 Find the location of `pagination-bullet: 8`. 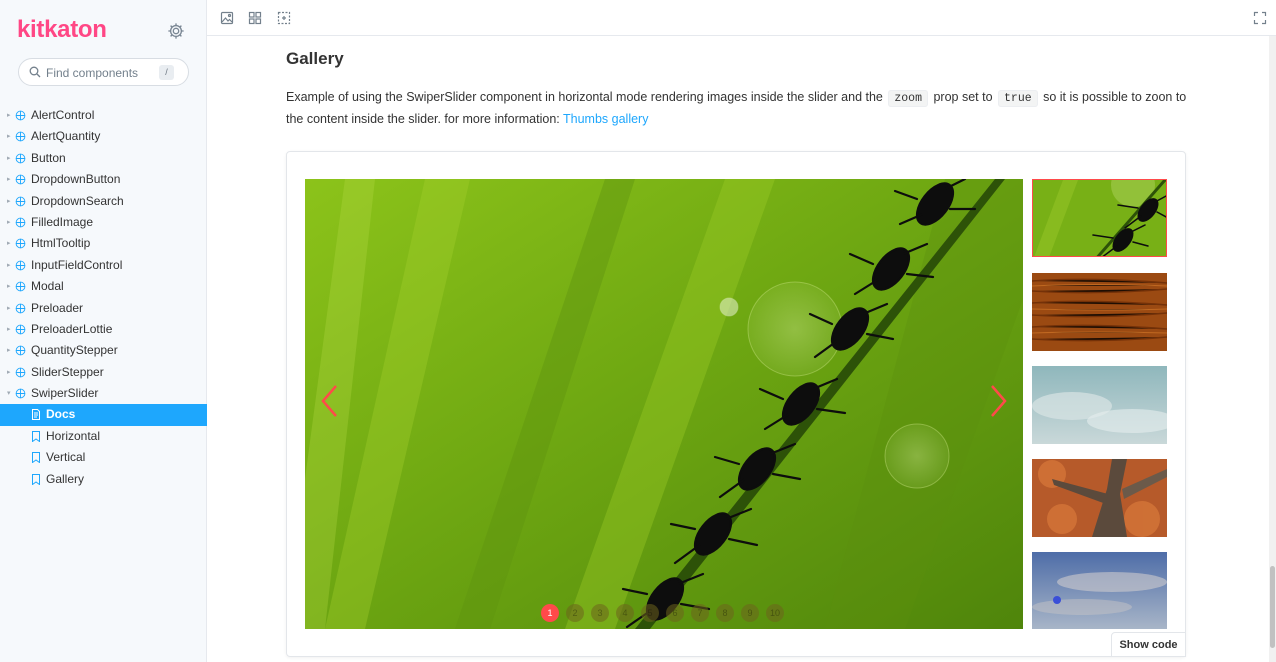

pagination-bullet: 8 is located at coordinates (725, 613).